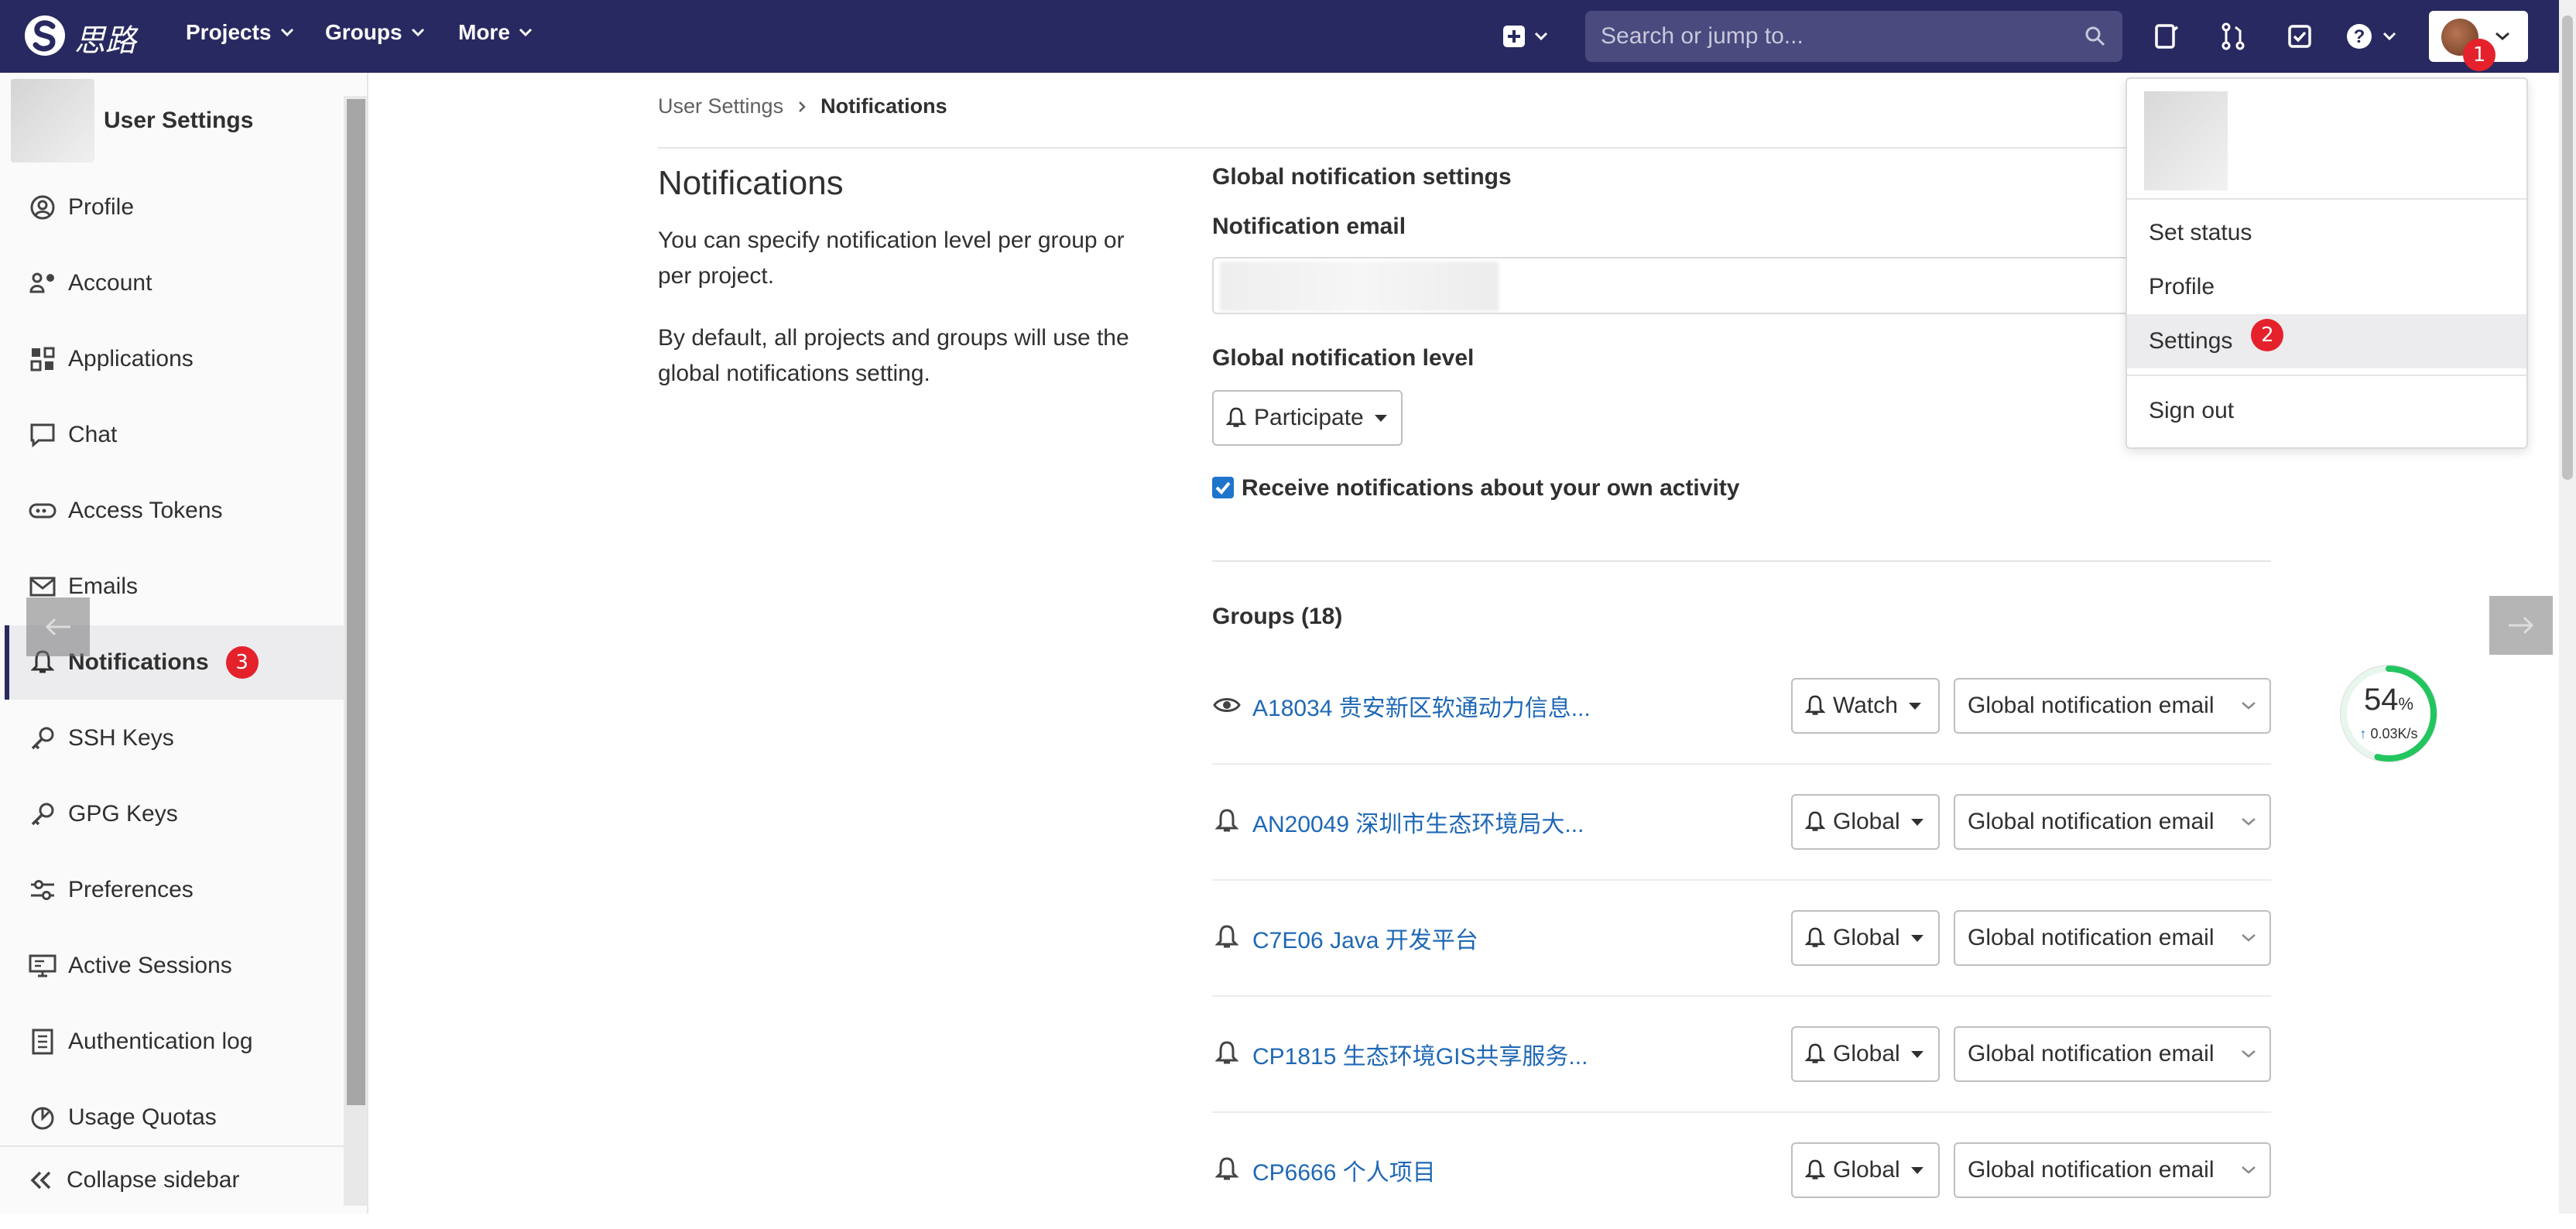 The width and height of the screenshot is (2576, 1229). What do you see at coordinates (93, 434) in the screenshot?
I see `sidebar-item-label: Chat` at bounding box center [93, 434].